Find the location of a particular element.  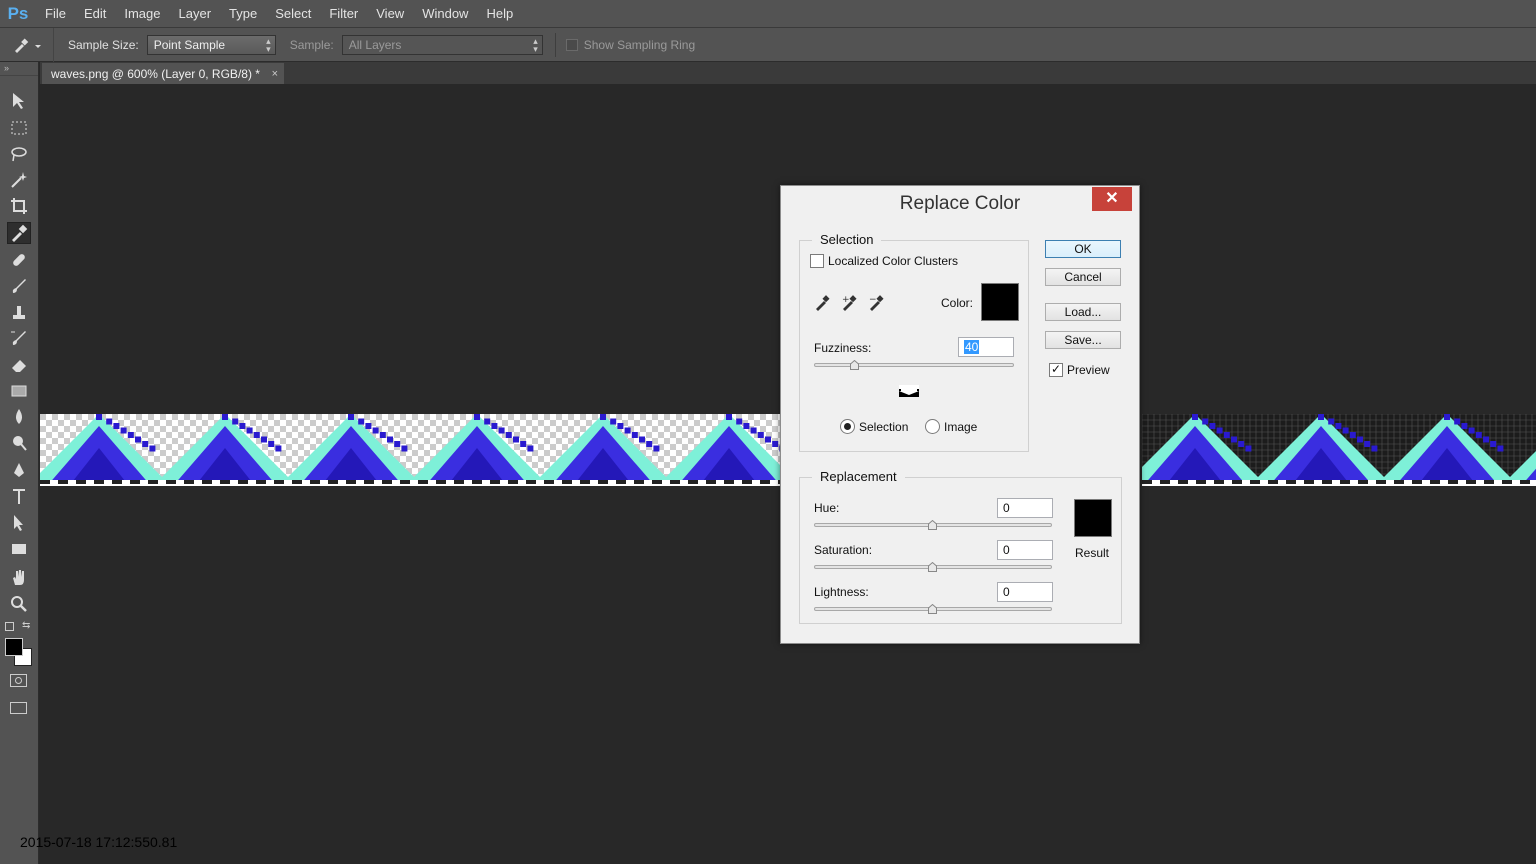

rectangle-icon is located at coordinates (19, 549).